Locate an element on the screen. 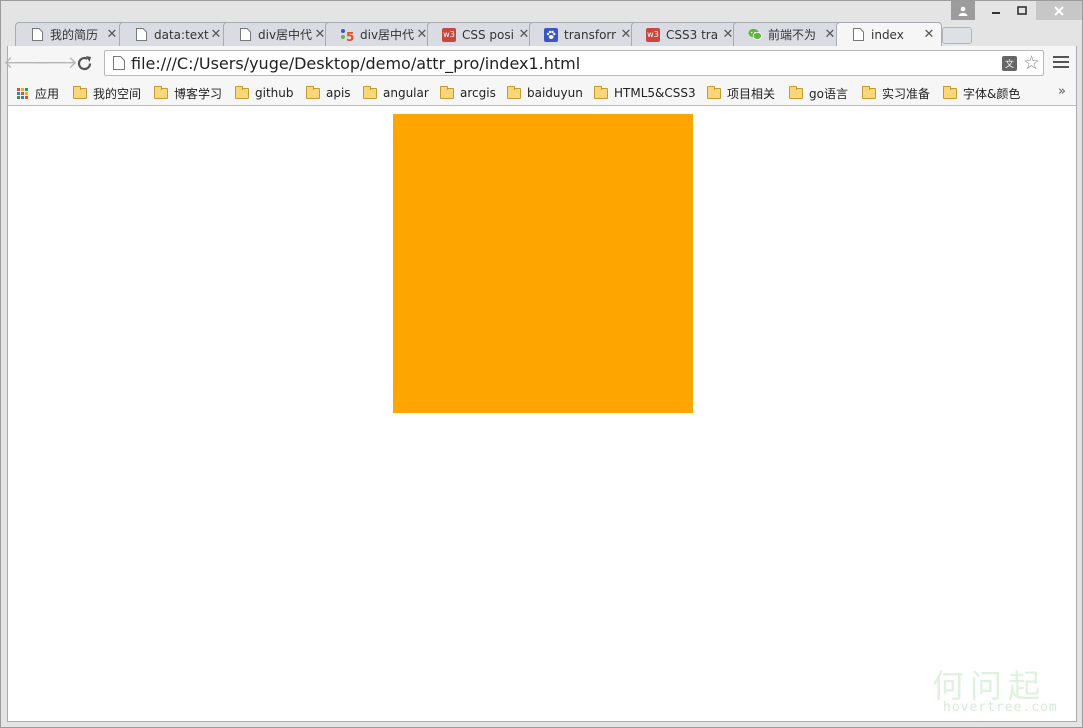 Image resolution: width=1083 pixels, height=728 pixels. bookmark-label: go语言 is located at coordinates (828, 93).